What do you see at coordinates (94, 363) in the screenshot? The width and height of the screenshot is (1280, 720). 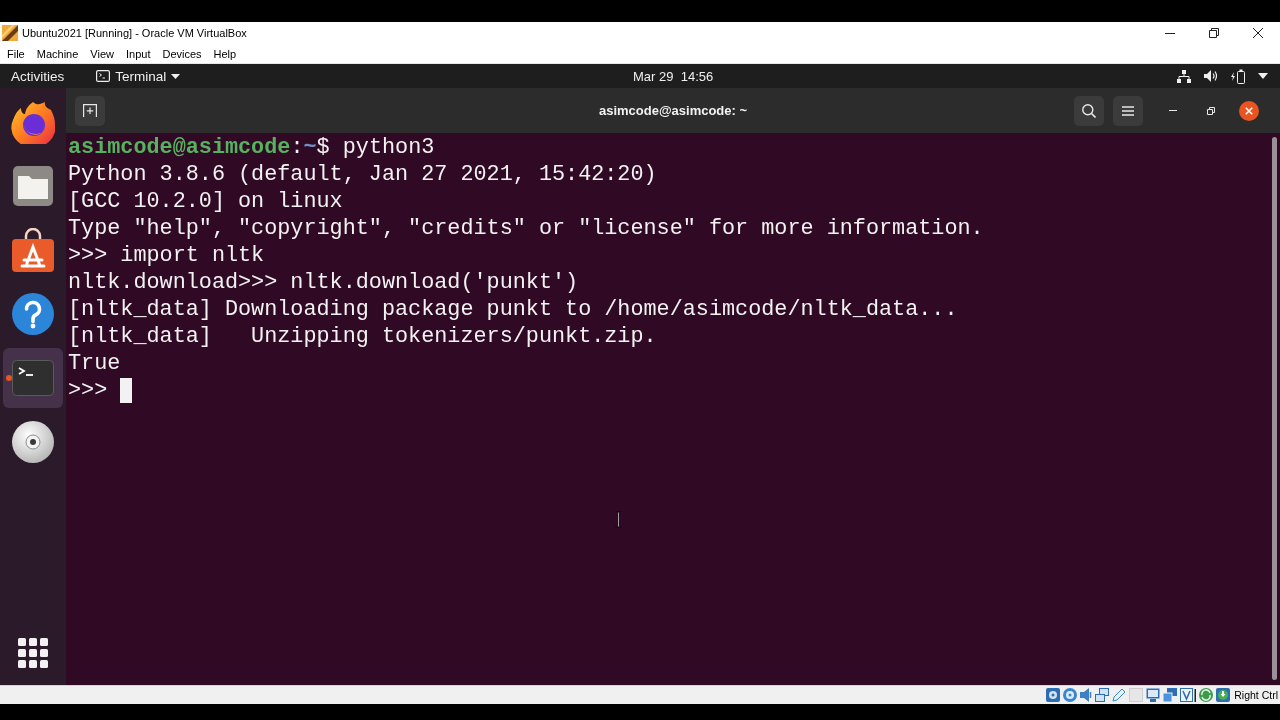 I see `terminal-line: True` at bounding box center [94, 363].